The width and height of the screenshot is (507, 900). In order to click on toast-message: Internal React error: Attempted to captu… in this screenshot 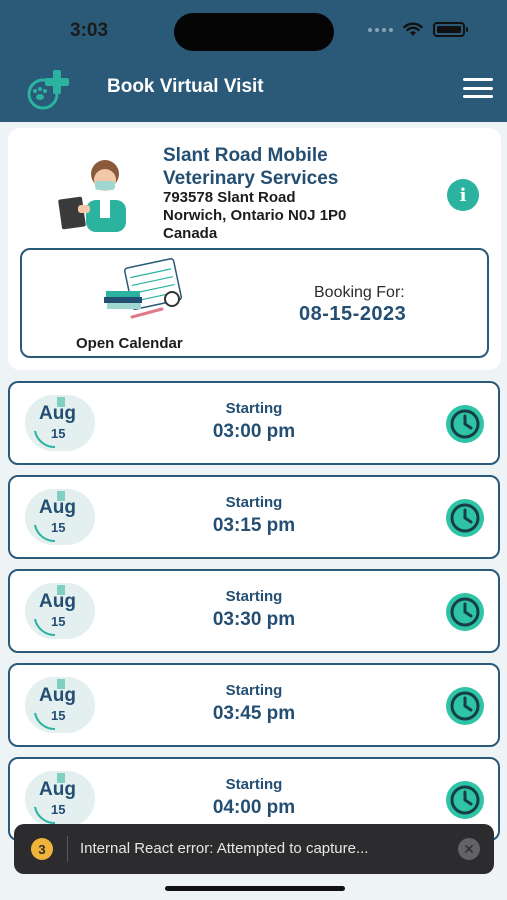, I will do `click(224, 848)`.